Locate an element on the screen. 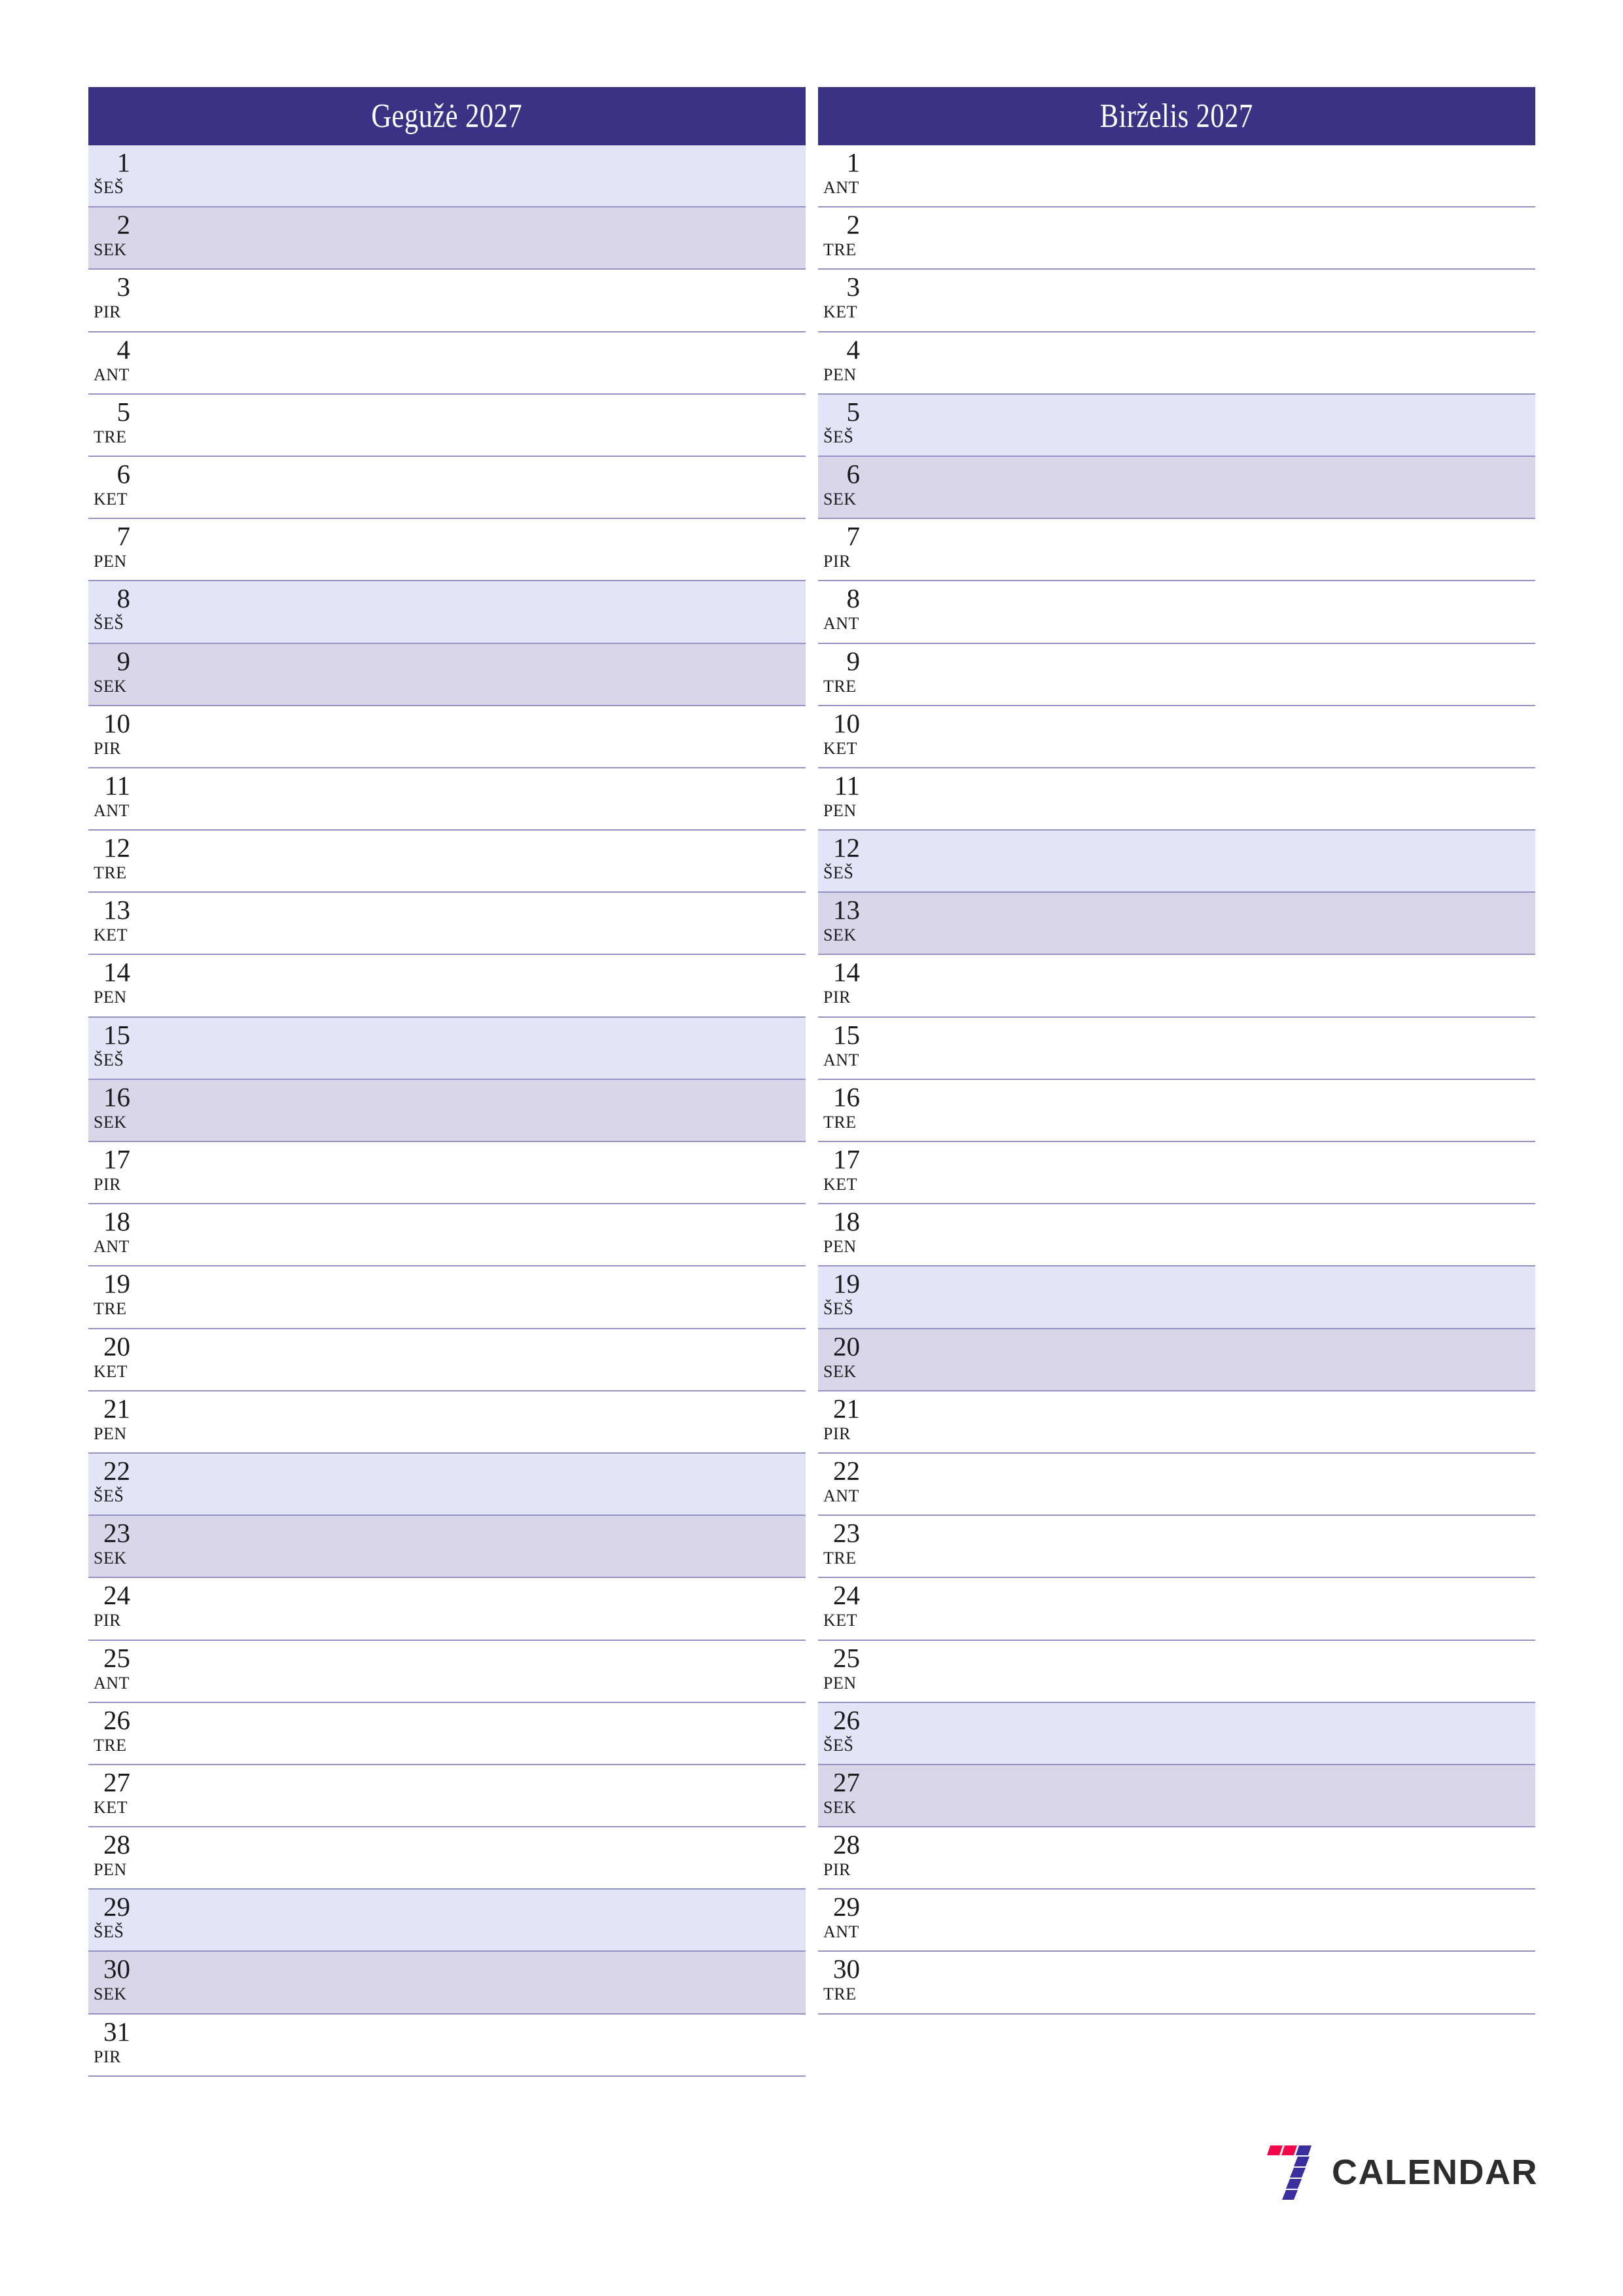  day-number: 18 is located at coordinates (116, 1221).